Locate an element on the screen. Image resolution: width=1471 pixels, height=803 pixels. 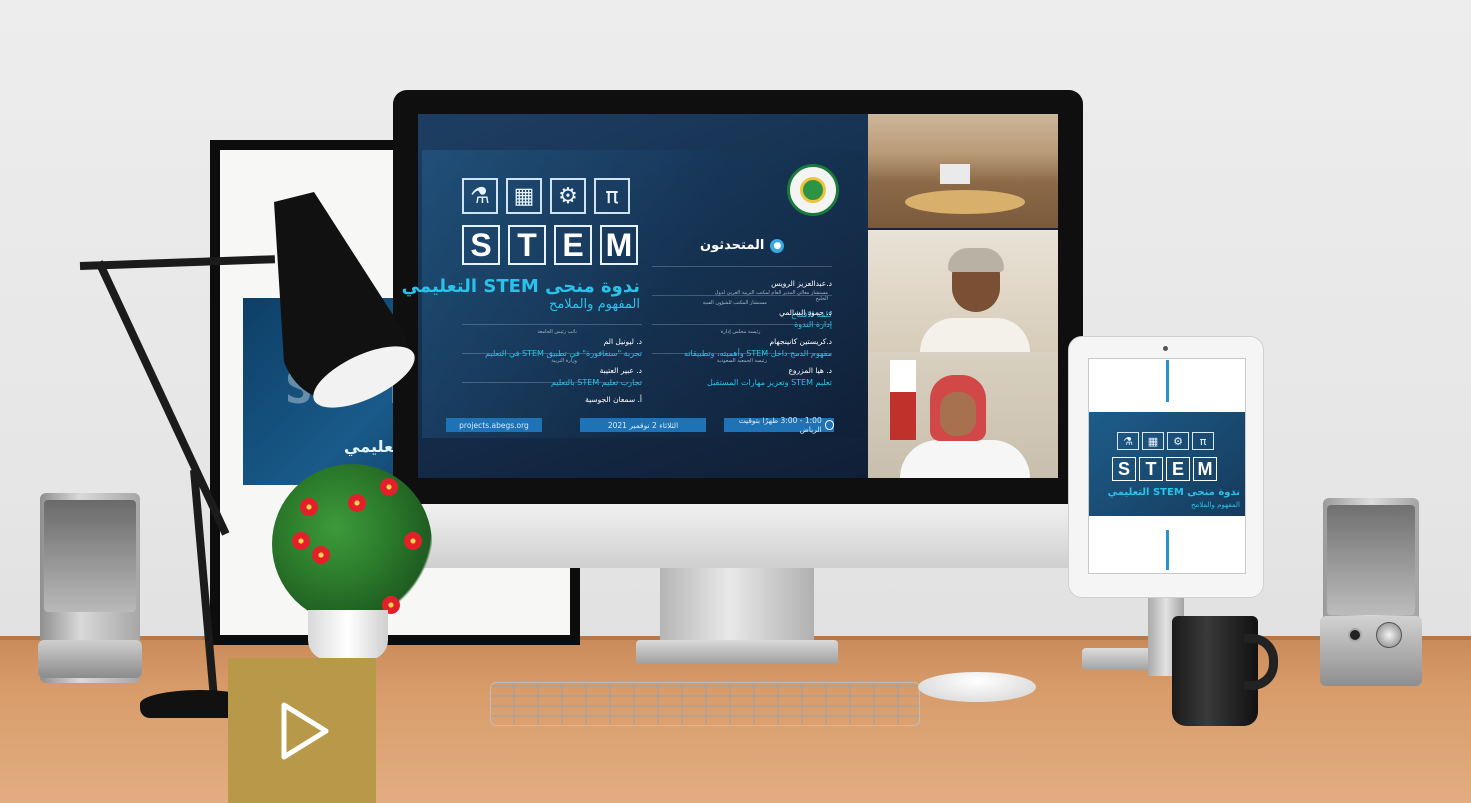
right-speaker-base is located at coordinates (1371, 651).